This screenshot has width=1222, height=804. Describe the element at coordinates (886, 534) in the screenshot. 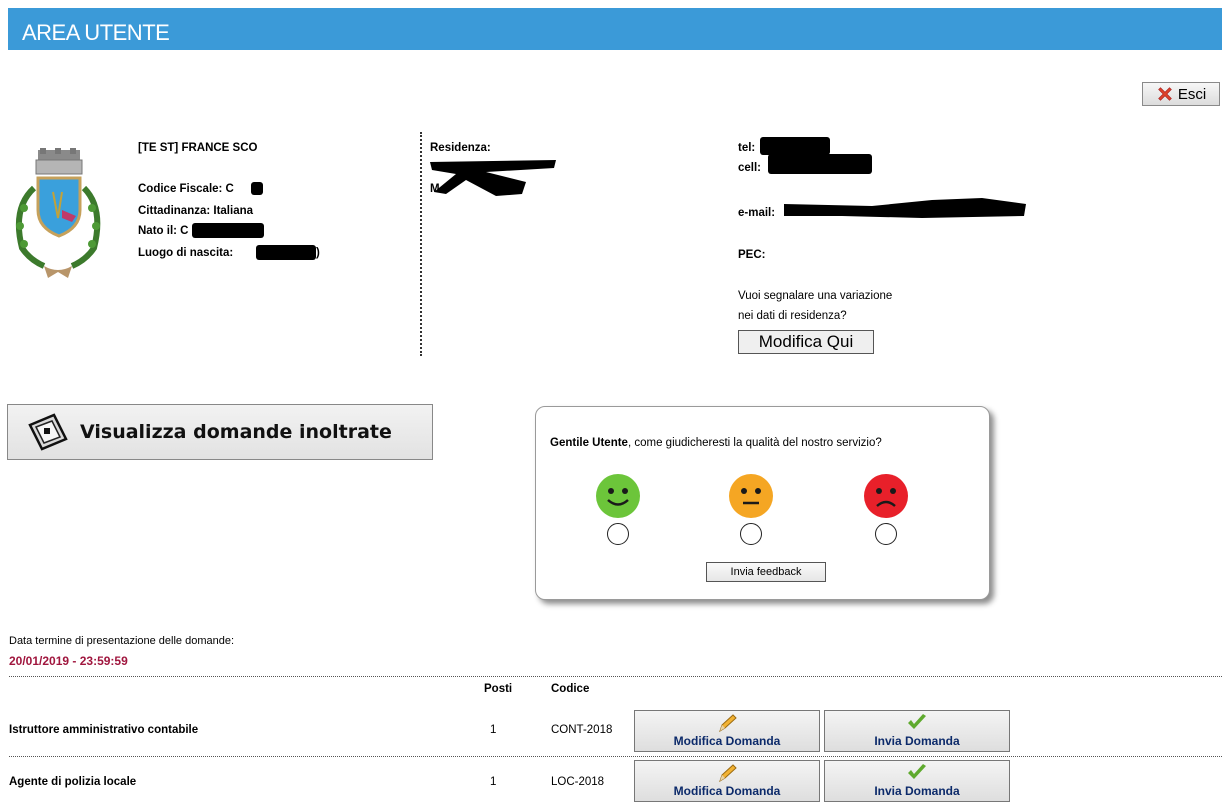

I see `feedback-radio-sad` at that location.